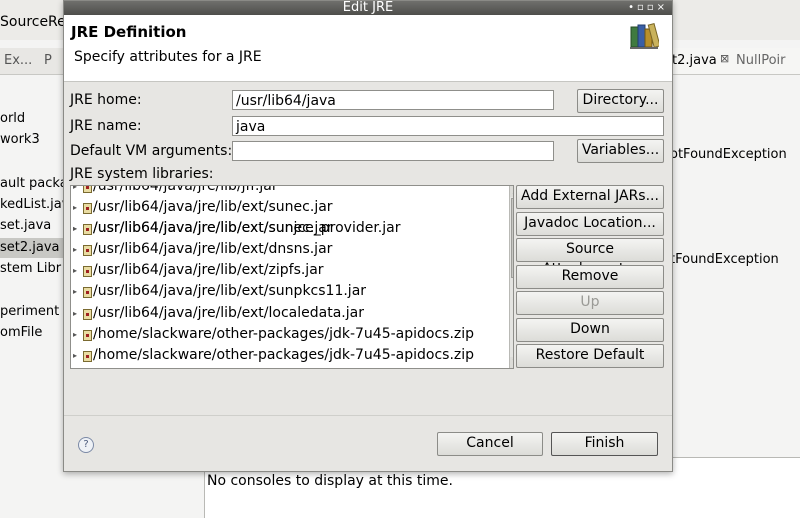  What do you see at coordinates (24, 22) in the screenshot?
I see `menu-source: Source` at bounding box center [24, 22].